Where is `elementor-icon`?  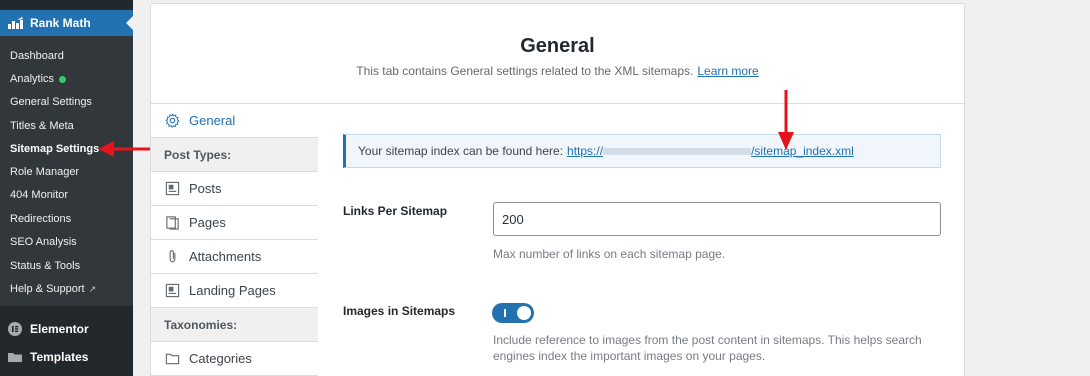
elementor-icon is located at coordinates (15, 329).